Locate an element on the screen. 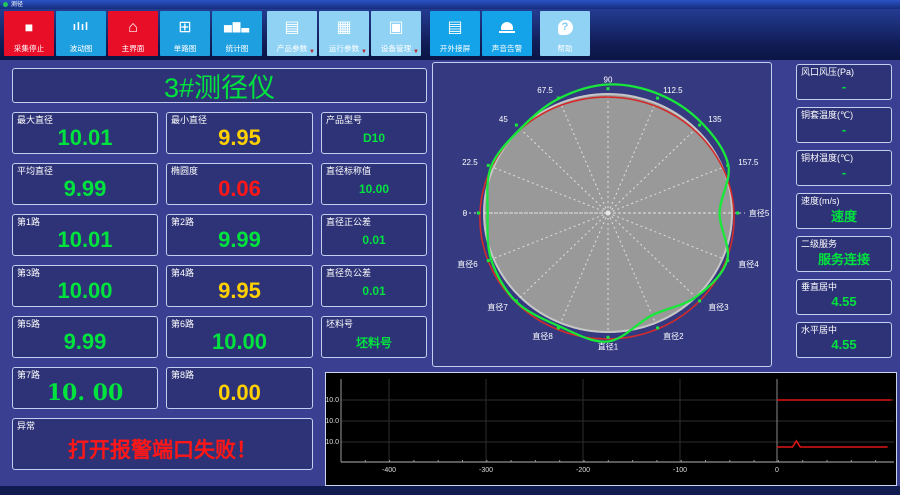 The image size is (900, 495). spoke-label: 0 is located at coordinates (465, 213).